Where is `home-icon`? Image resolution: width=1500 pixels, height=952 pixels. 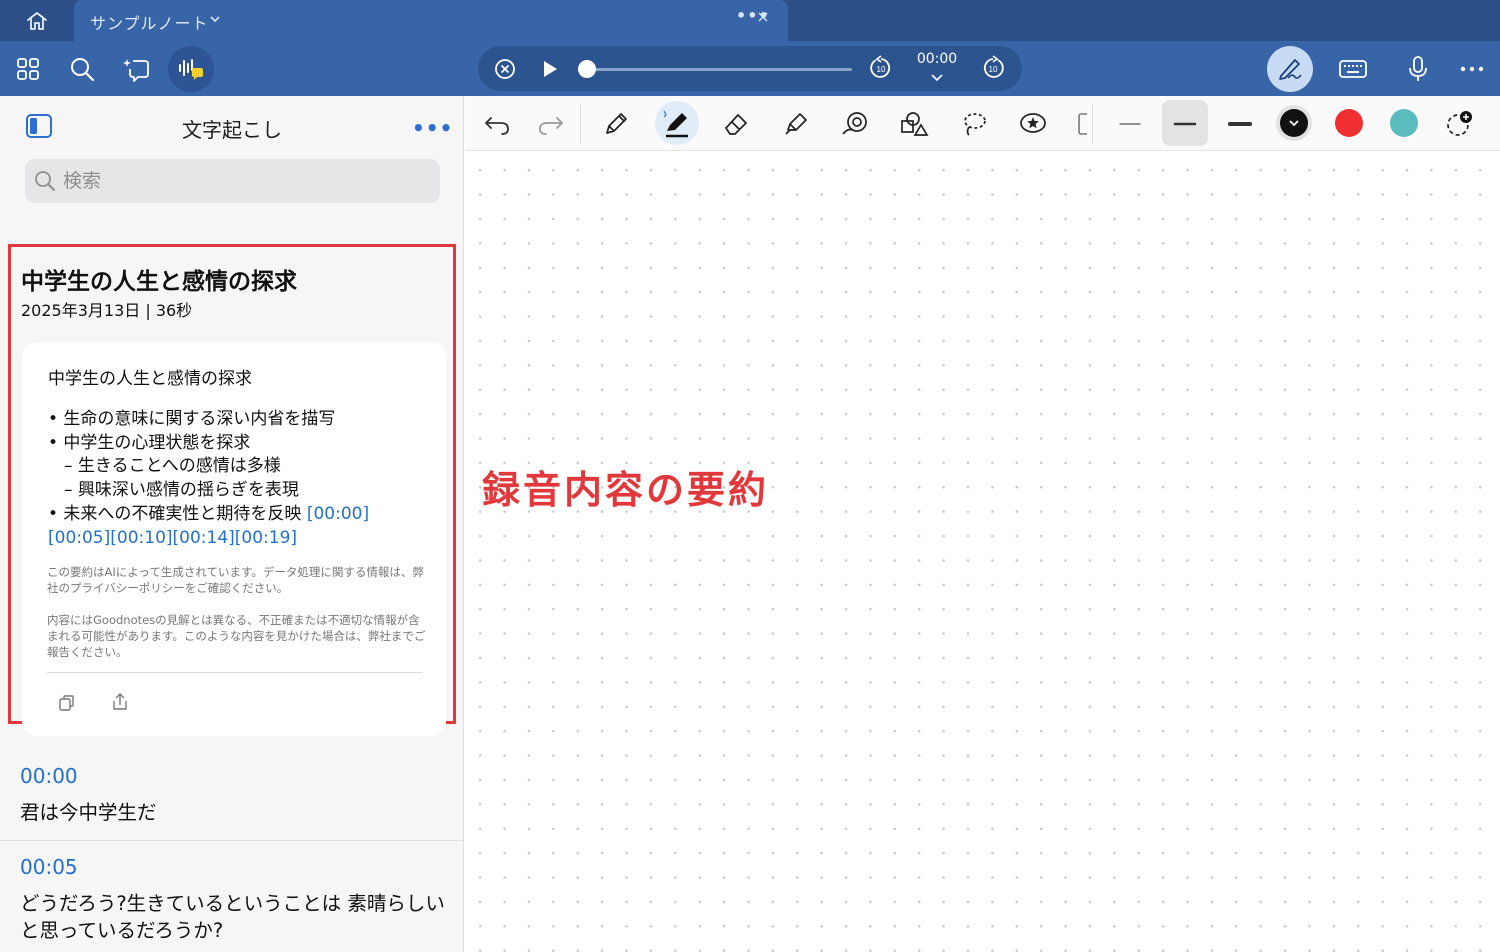
home-icon is located at coordinates (37, 20).